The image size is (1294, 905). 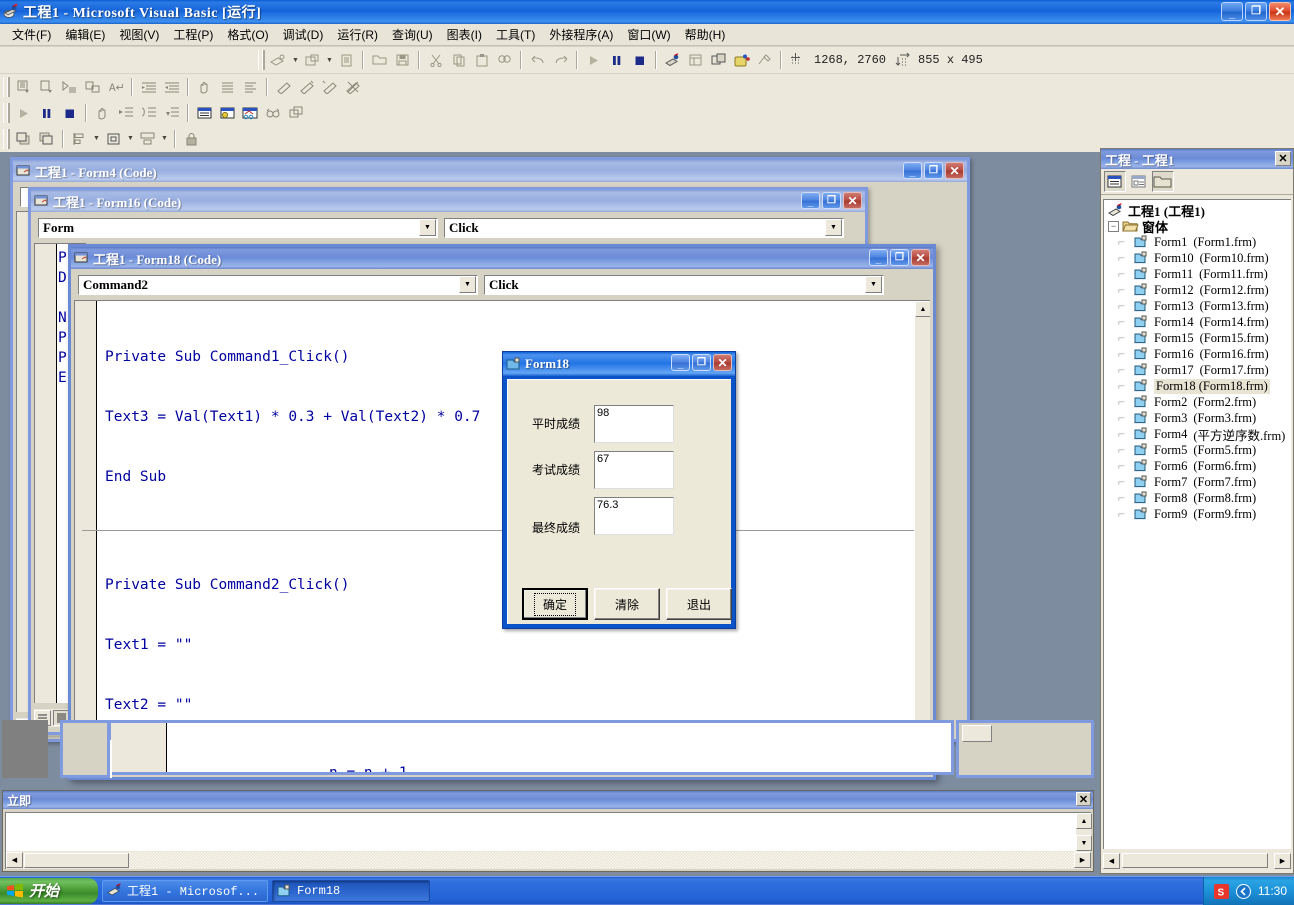 I want to click on immediate-window-close-button: ✕, so click(x=1083, y=799).